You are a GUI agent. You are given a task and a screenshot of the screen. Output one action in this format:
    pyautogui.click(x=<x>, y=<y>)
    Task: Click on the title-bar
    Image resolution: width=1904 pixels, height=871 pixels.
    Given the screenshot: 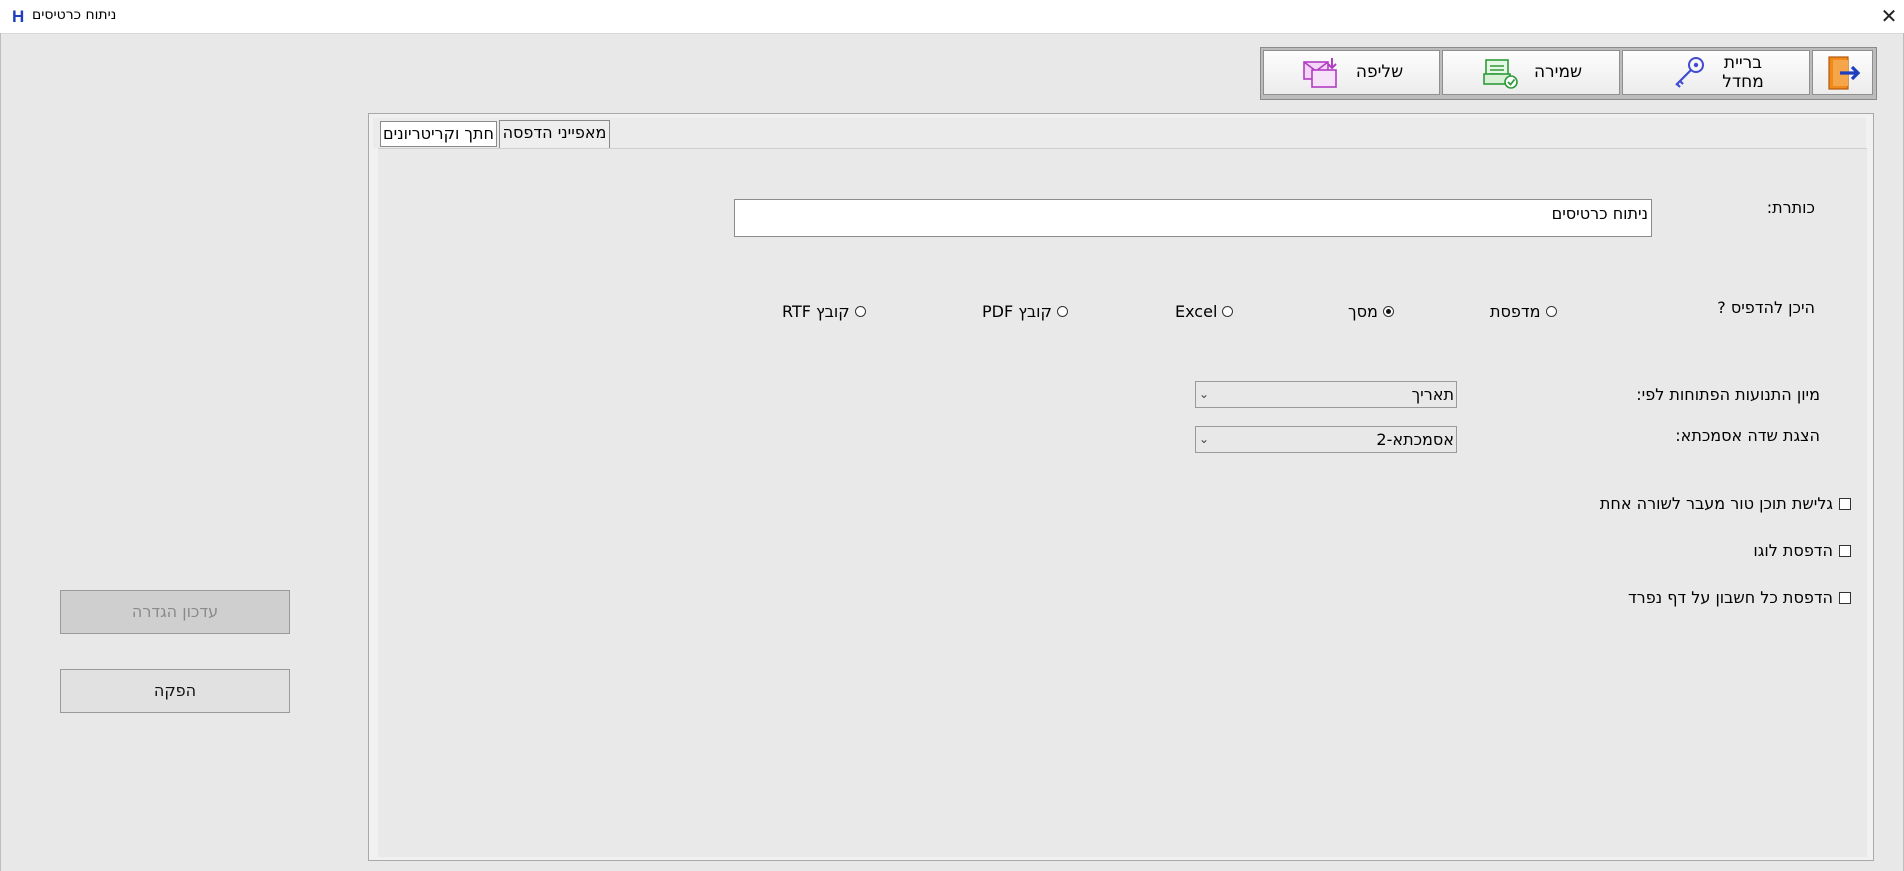 What is the action you would take?
    pyautogui.click(x=952, y=17)
    